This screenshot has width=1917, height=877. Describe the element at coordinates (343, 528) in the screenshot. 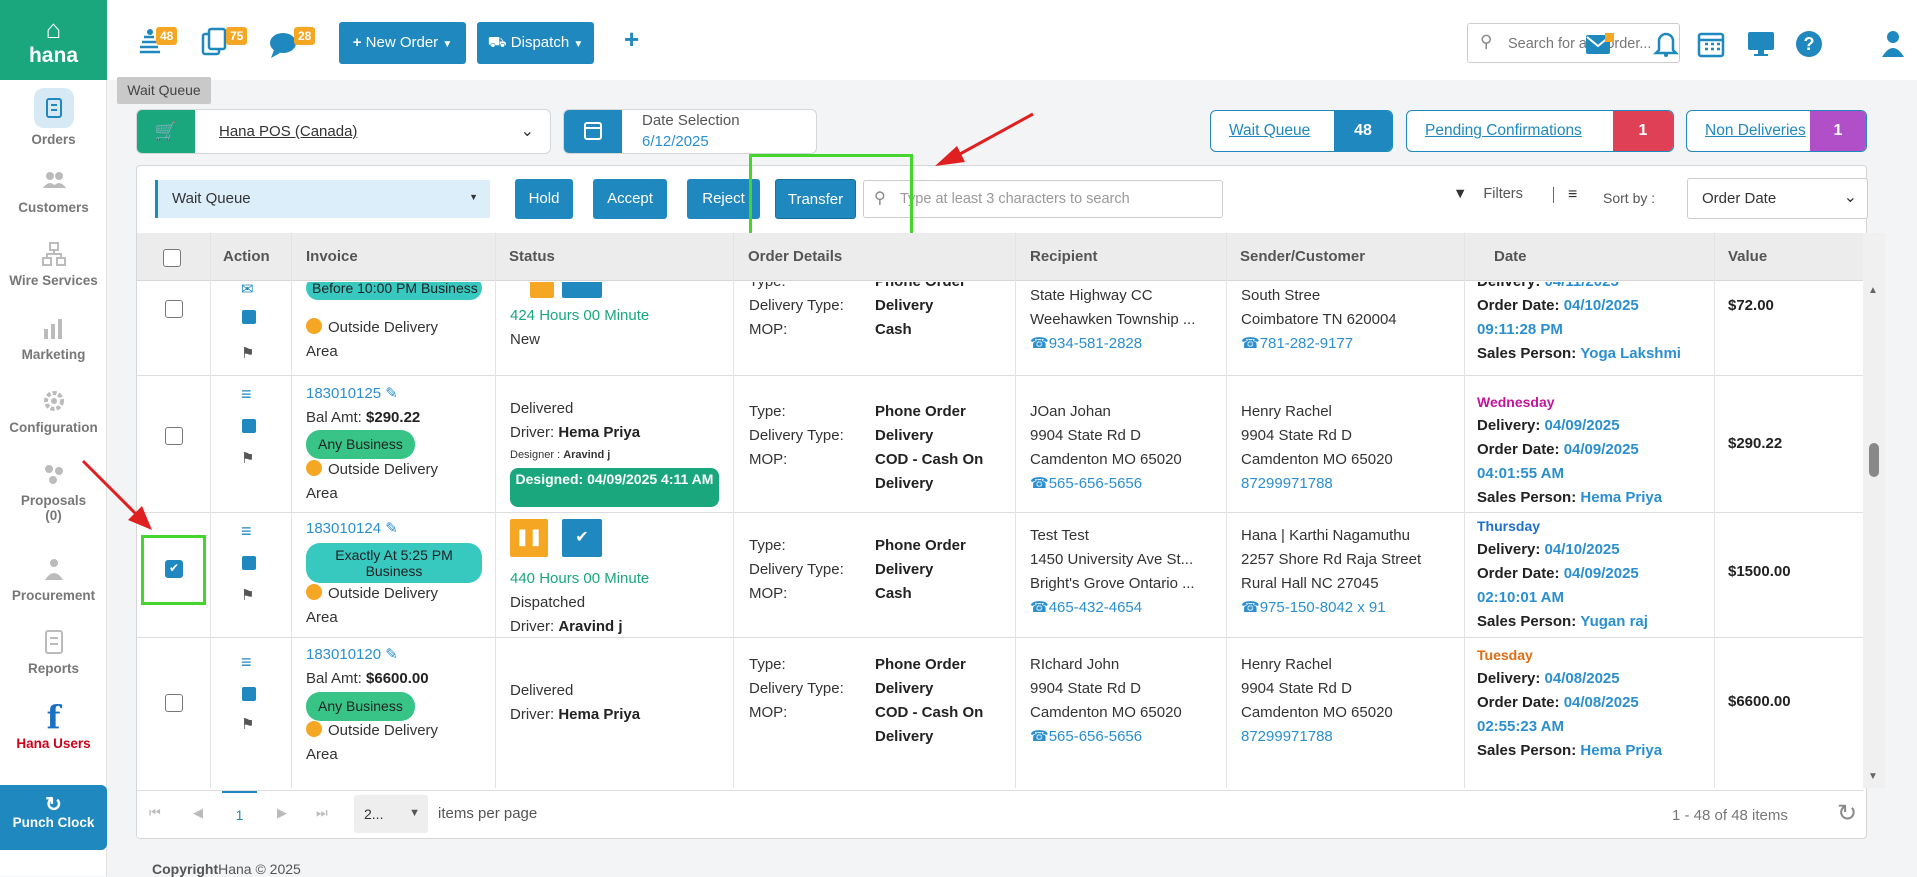

I see `invoice-link: 183010124` at that location.